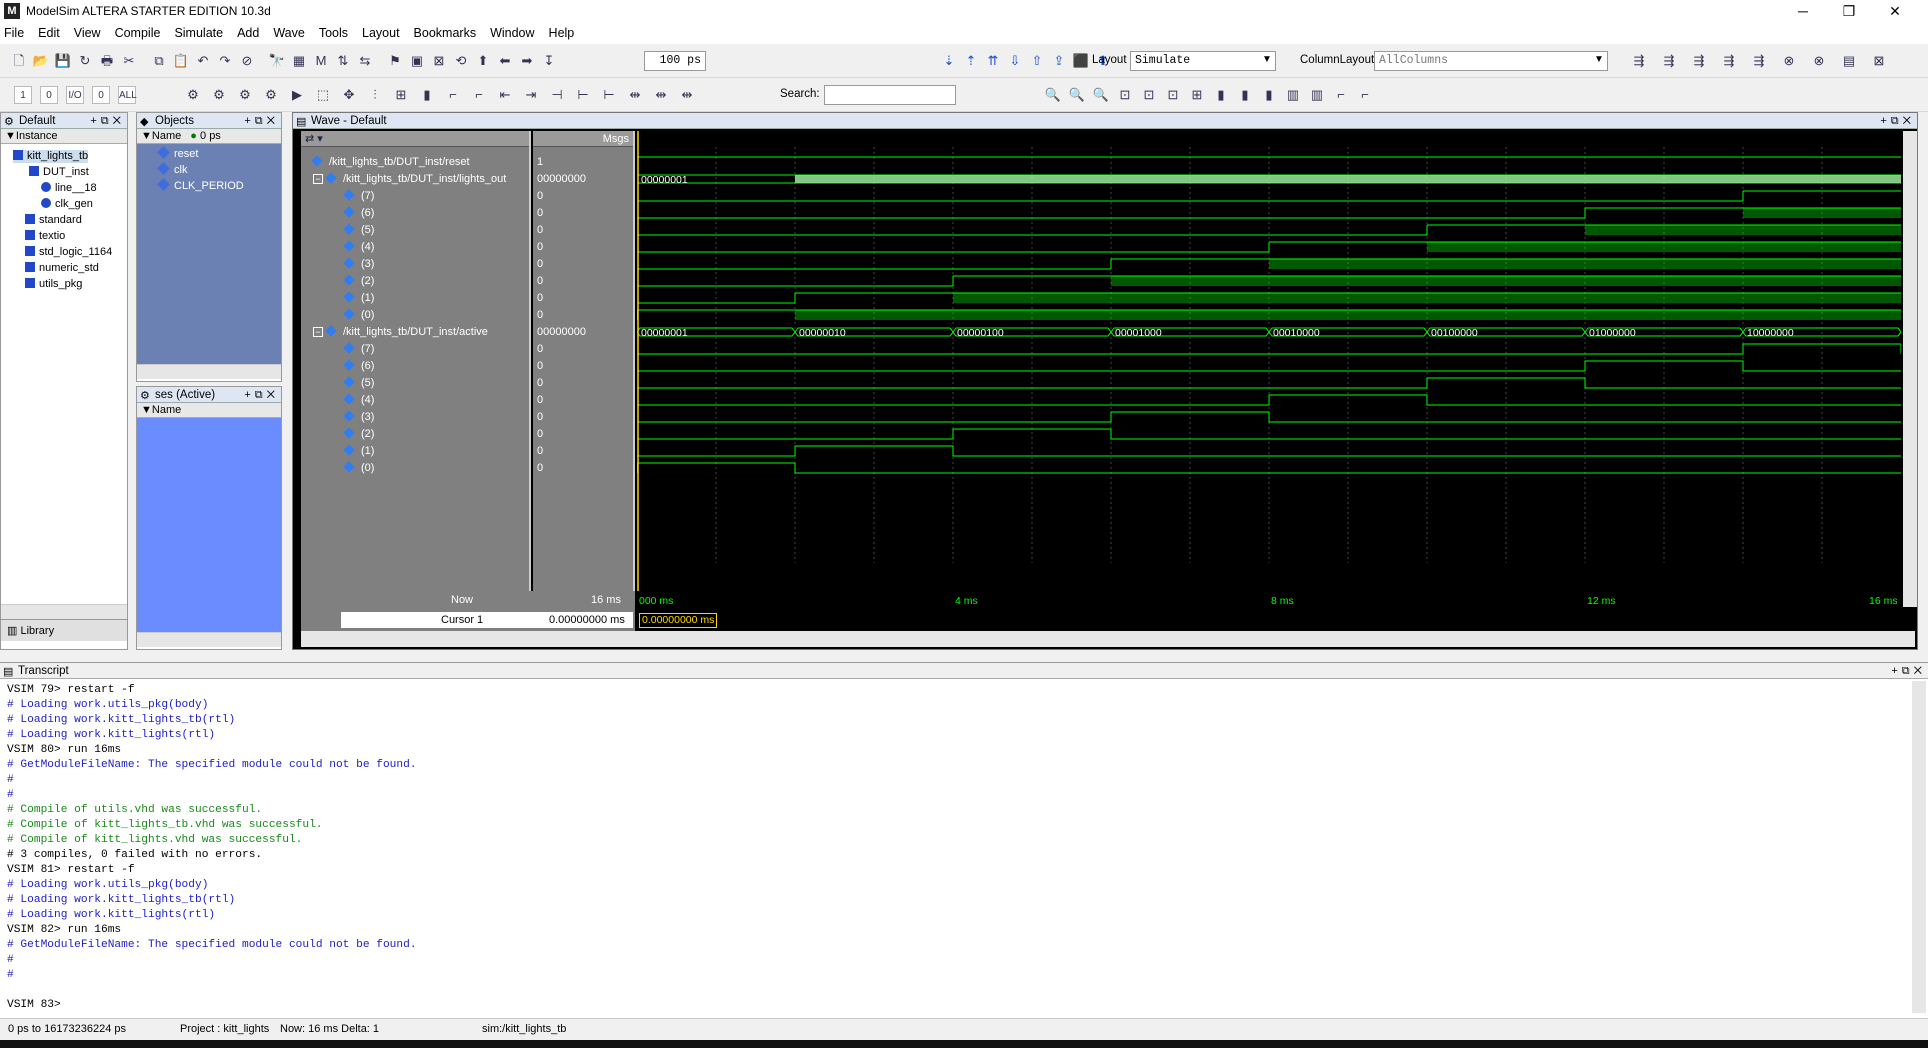 The height and width of the screenshot is (1048, 1928). What do you see at coordinates (358, 468) in the screenshot?
I see `wave-signal-name: (0)` at bounding box center [358, 468].